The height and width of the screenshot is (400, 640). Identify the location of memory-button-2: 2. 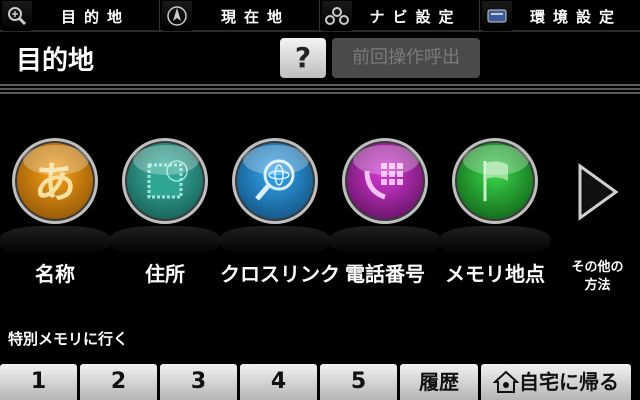
(118, 382).